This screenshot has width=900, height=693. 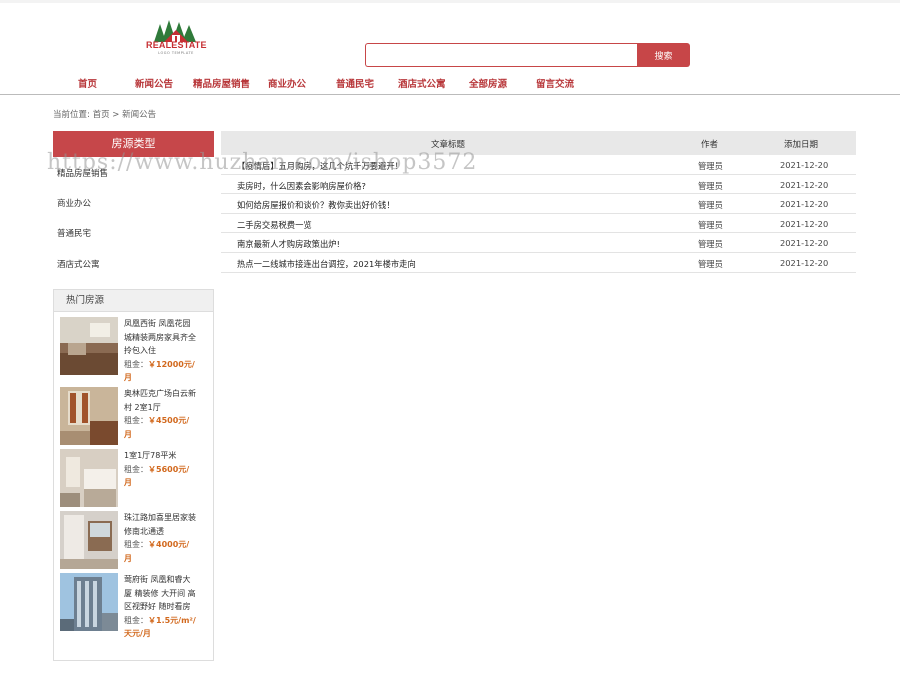 What do you see at coordinates (87, 83) in the screenshot?
I see `nav-item-home: 首页` at bounding box center [87, 83].